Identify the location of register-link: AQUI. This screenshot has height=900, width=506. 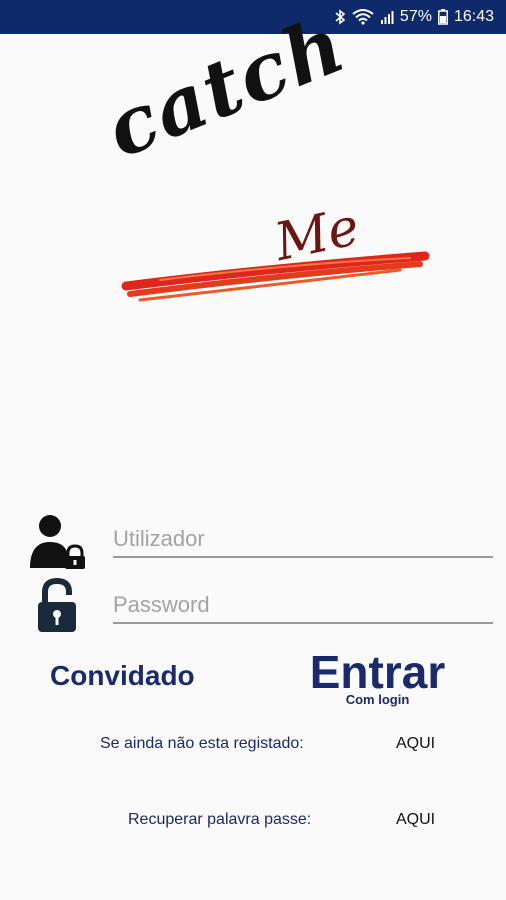
(415, 744).